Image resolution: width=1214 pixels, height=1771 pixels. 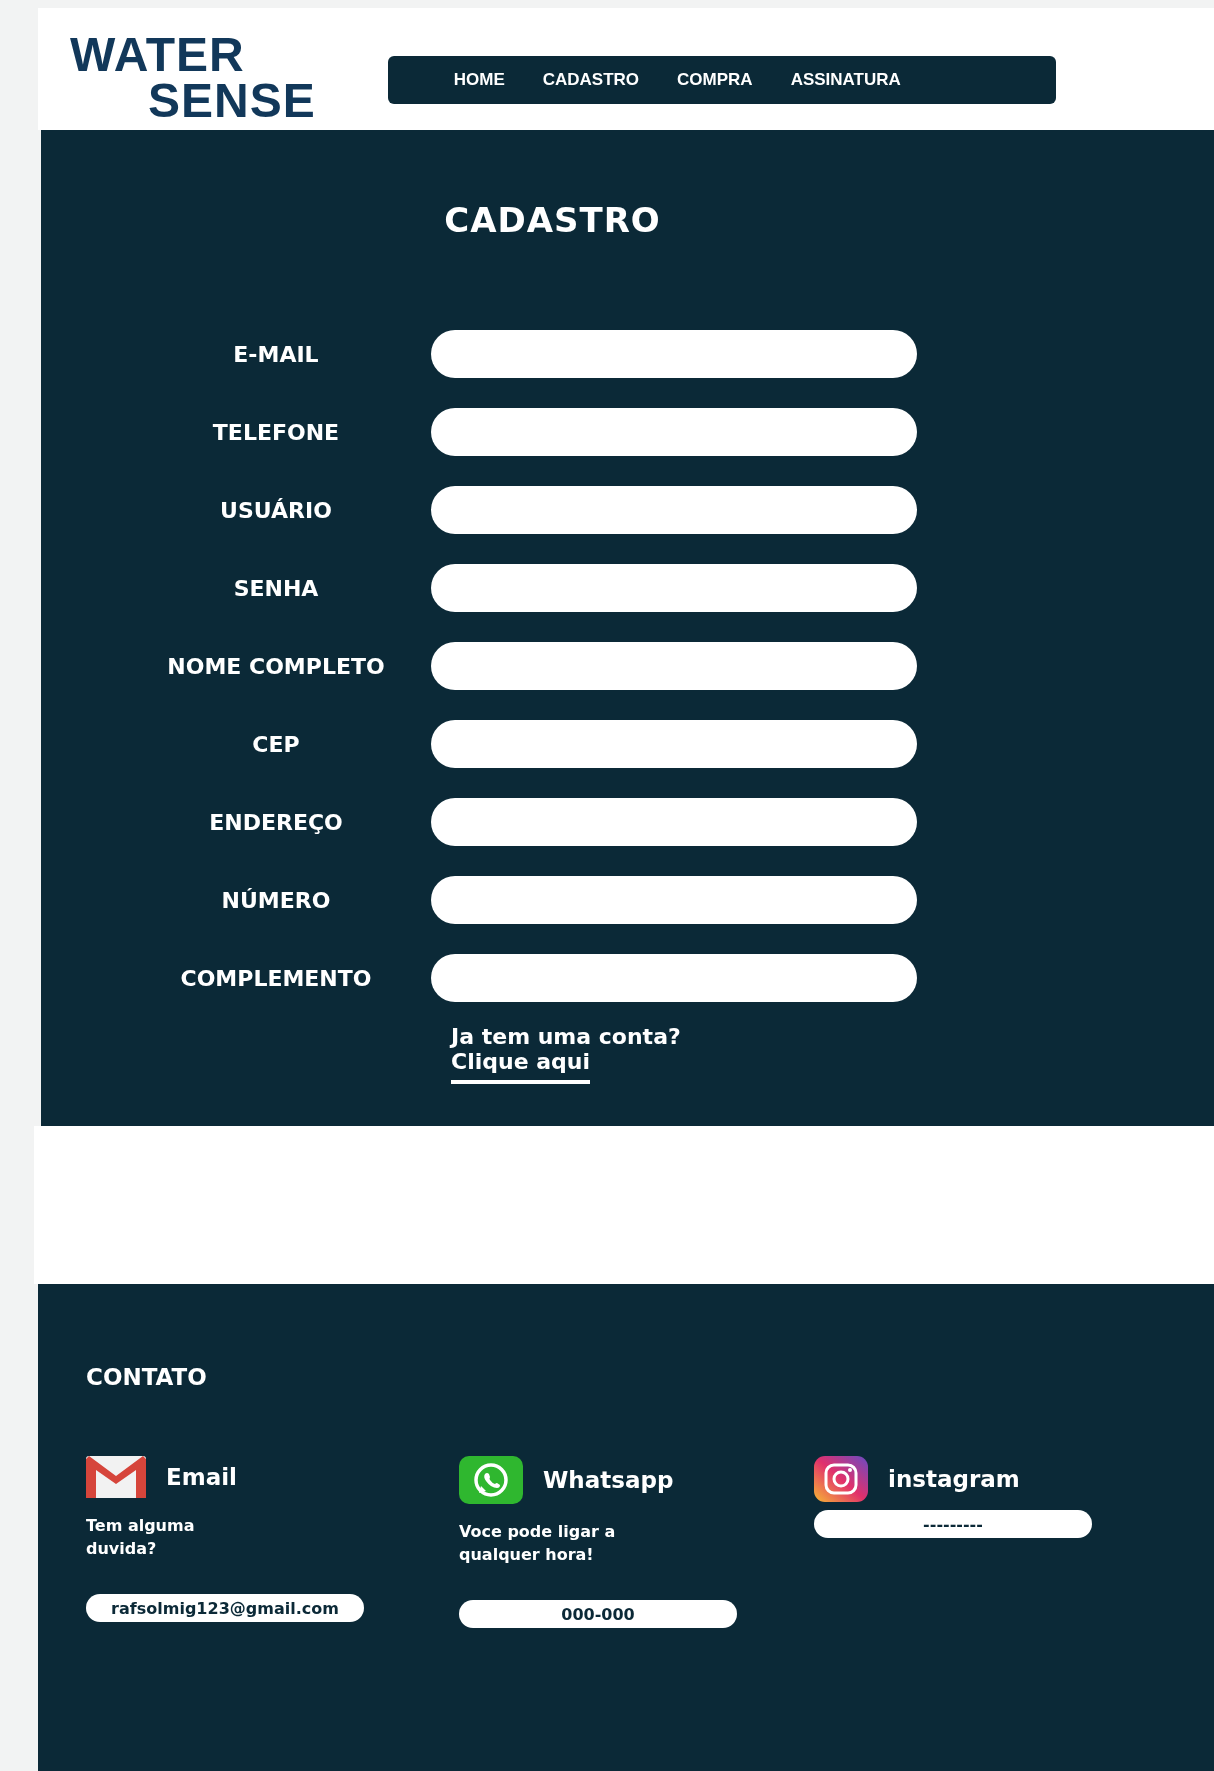 I want to click on nav-link: CADASTRO, so click(x=591, y=80).